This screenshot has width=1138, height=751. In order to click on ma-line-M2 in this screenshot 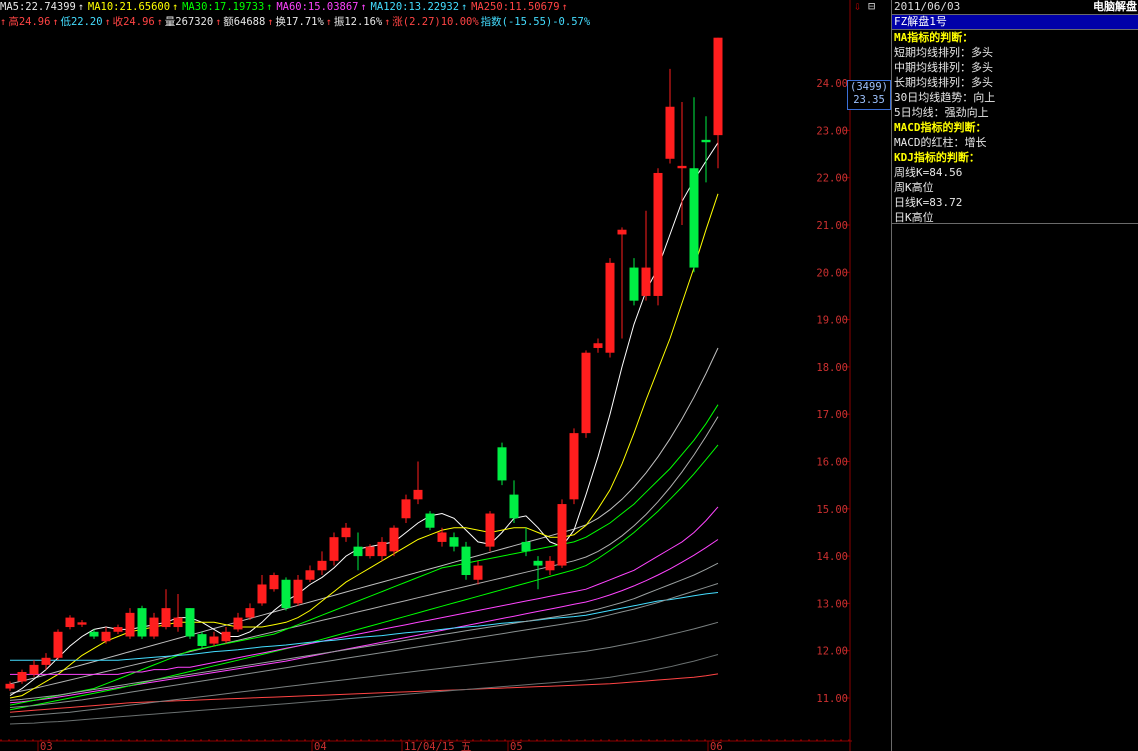, I will do `click(364, 621)`.